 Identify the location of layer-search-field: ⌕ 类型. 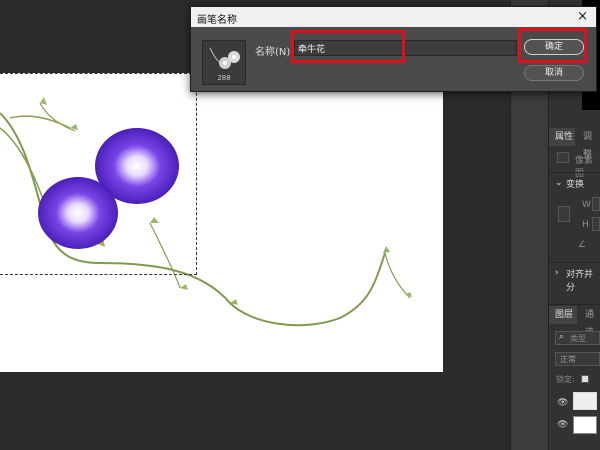
(577, 338).